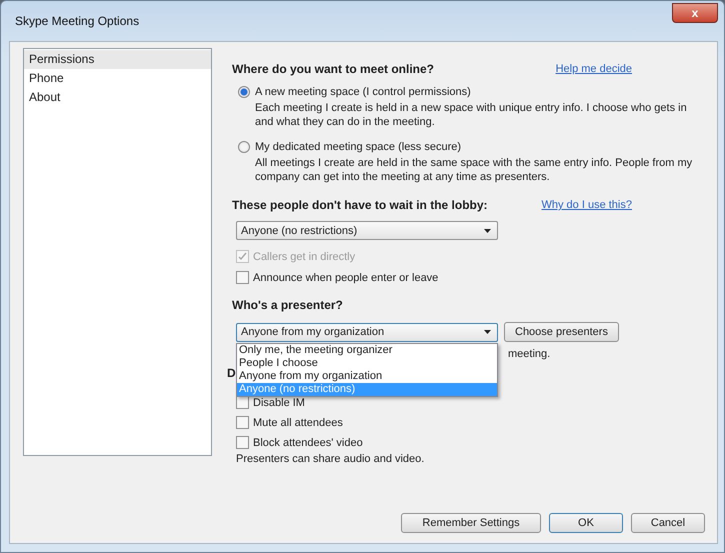 The width and height of the screenshot is (725, 553). Describe the element at coordinates (360, 205) in the screenshot. I see `section-heading: These people don't have to wait in the lobby:` at that location.